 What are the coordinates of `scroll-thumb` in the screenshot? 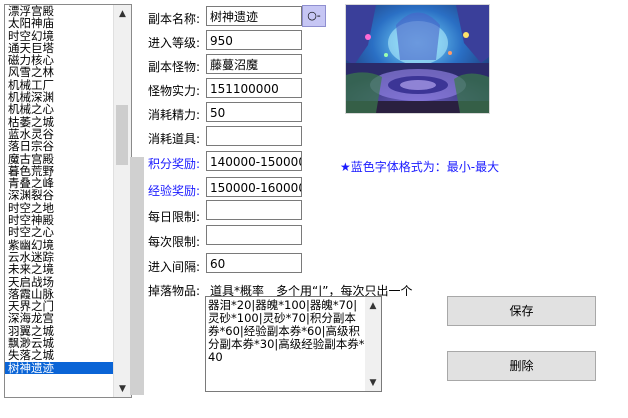 It's located at (122, 135).